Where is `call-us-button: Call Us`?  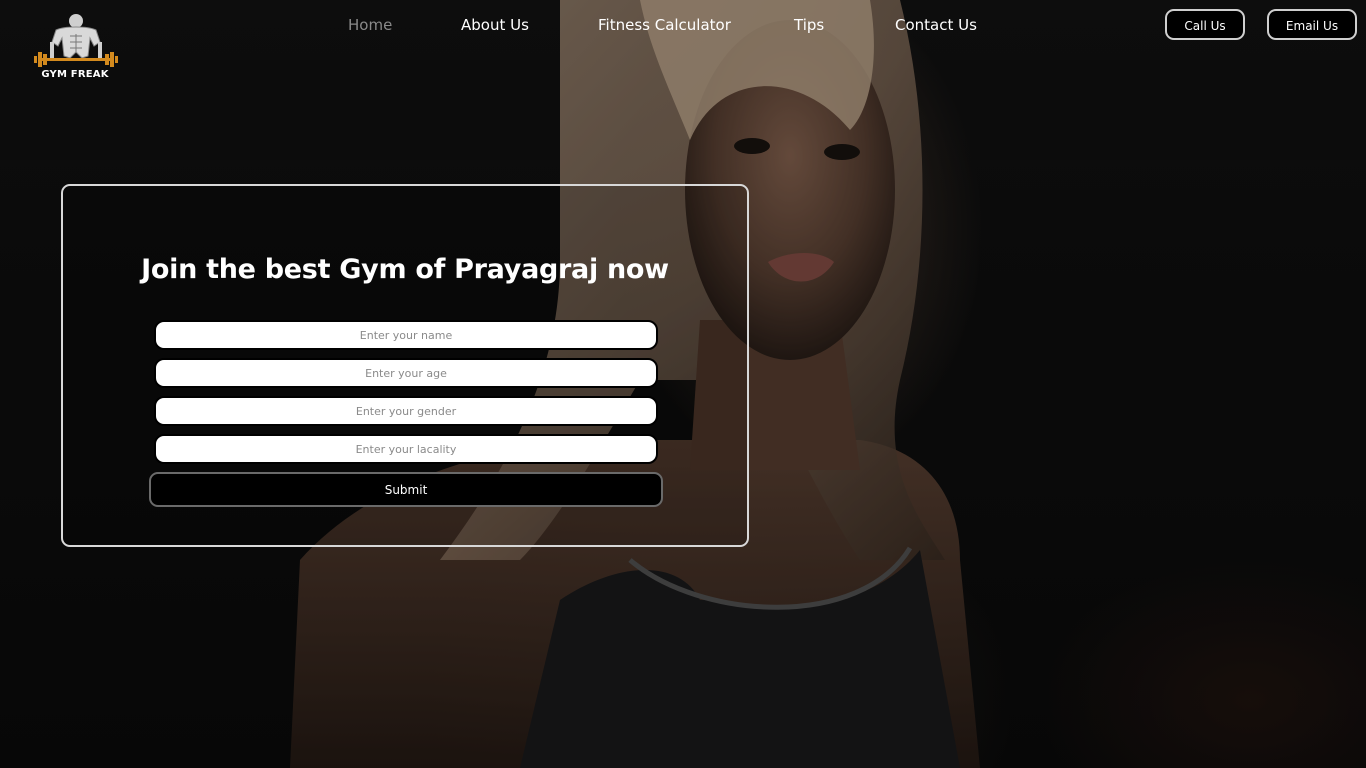
call-us-button: Call Us is located at coordinates (1205, 24).